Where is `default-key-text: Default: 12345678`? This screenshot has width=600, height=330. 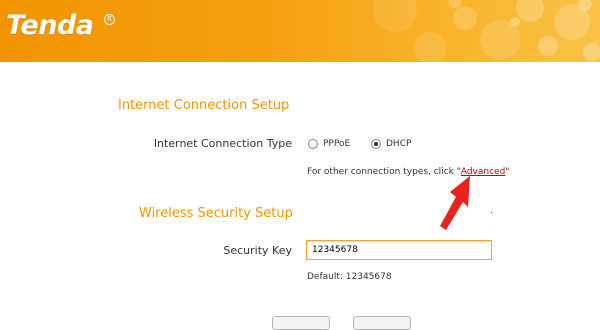
default-key-text: Default: 12345678 is located at coordinates (349, 277).